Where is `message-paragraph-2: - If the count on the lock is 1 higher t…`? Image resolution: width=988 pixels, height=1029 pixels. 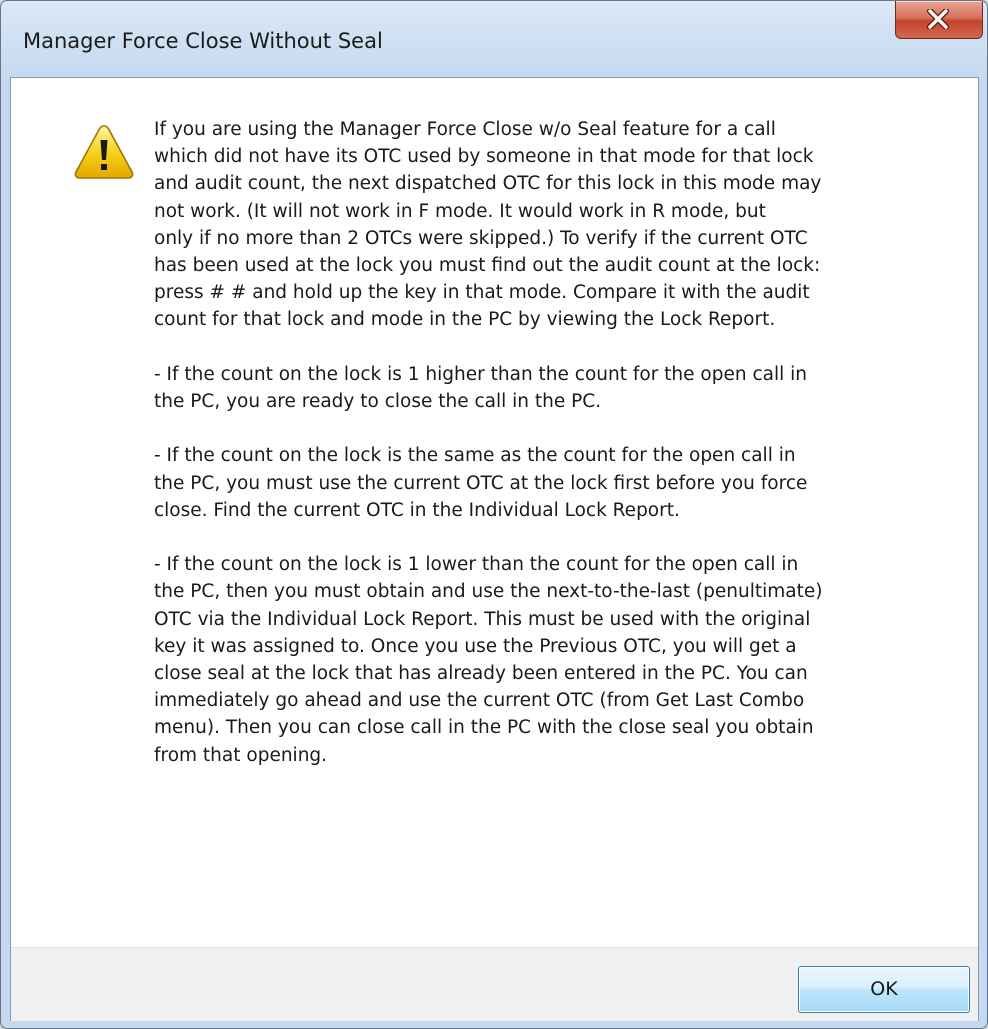 message-paragraph-2: - If the count on the lock is 1 higher t… is located at coordinates (481, 388).